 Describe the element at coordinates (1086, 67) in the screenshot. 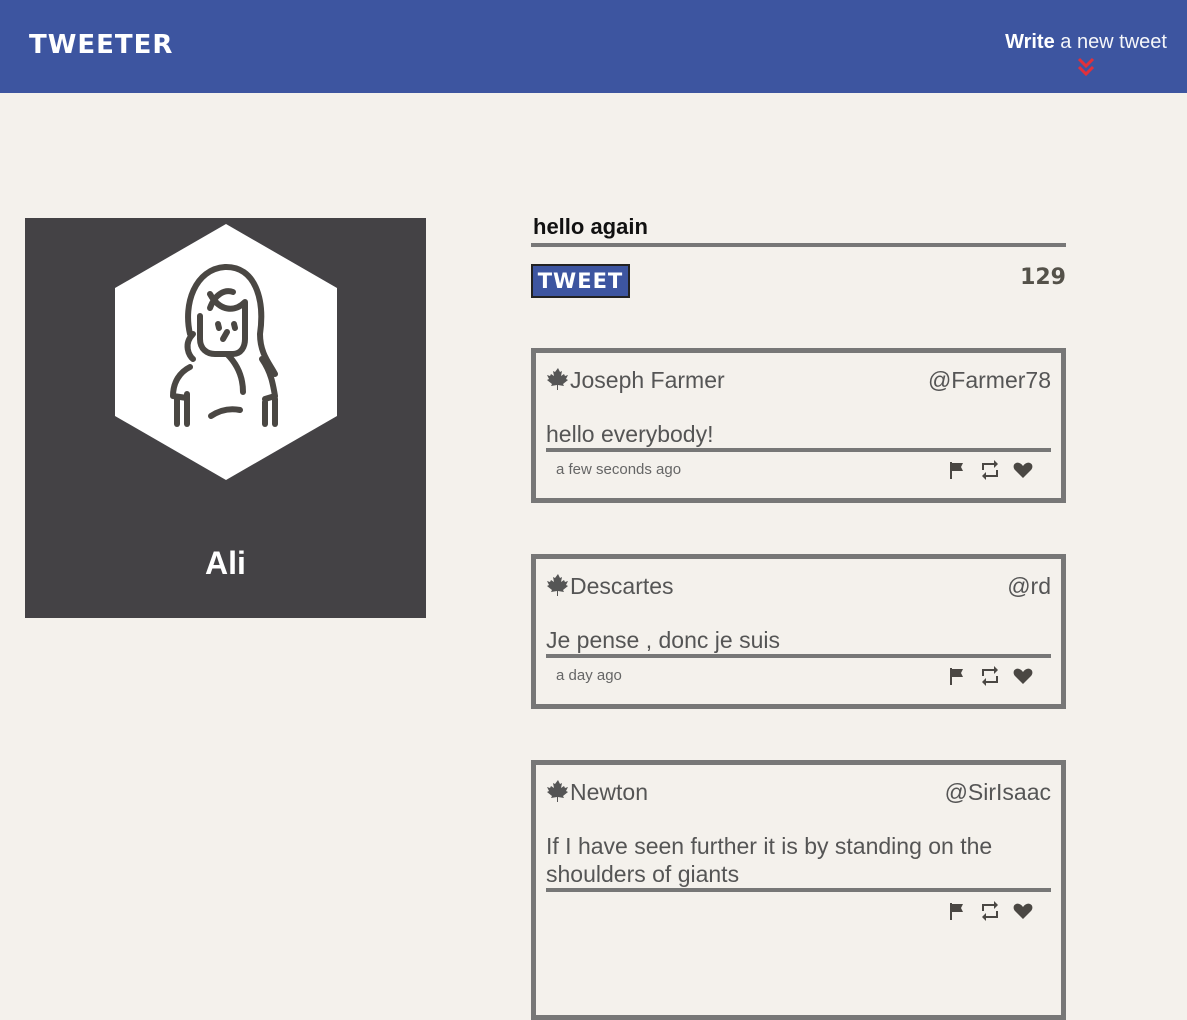

I see `double-chevron-down-icon` at that location.